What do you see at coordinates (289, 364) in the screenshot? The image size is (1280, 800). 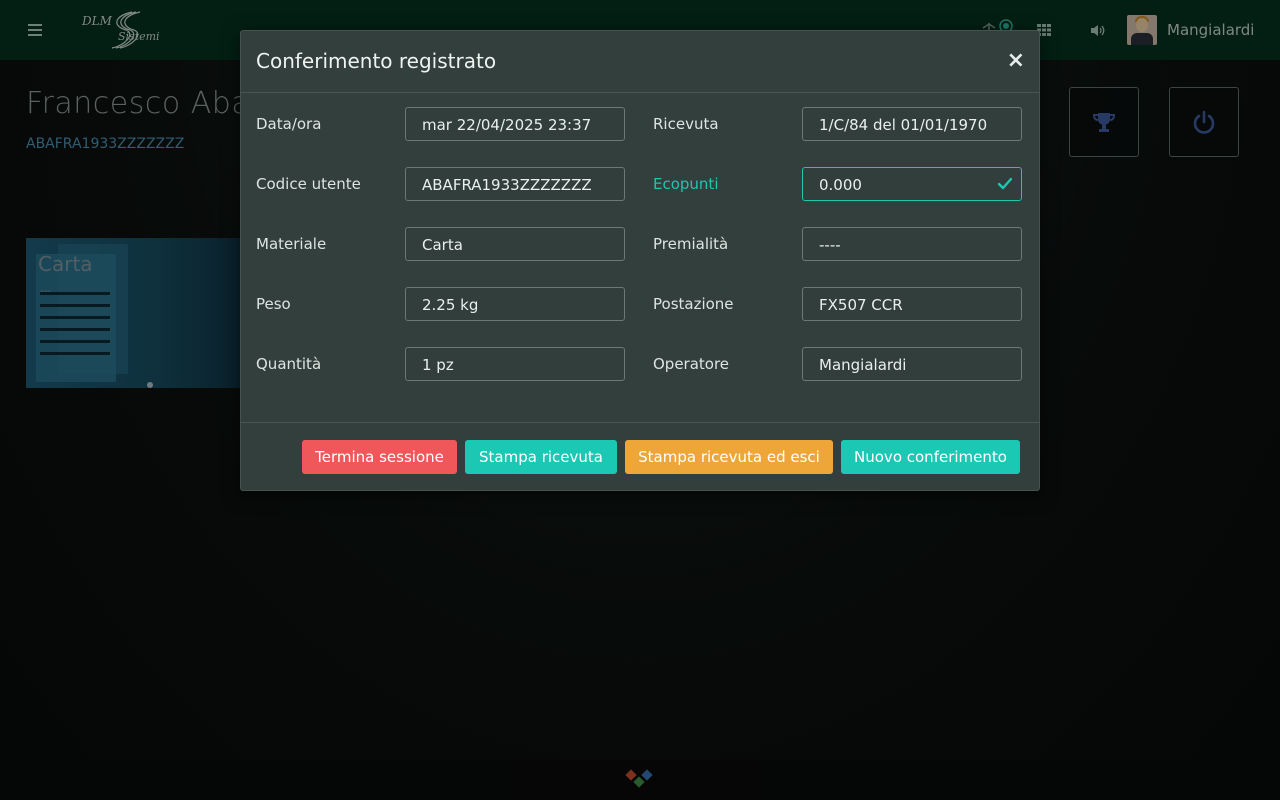 I see `quantita-label: Quantità` at bounding box center [289, 364].